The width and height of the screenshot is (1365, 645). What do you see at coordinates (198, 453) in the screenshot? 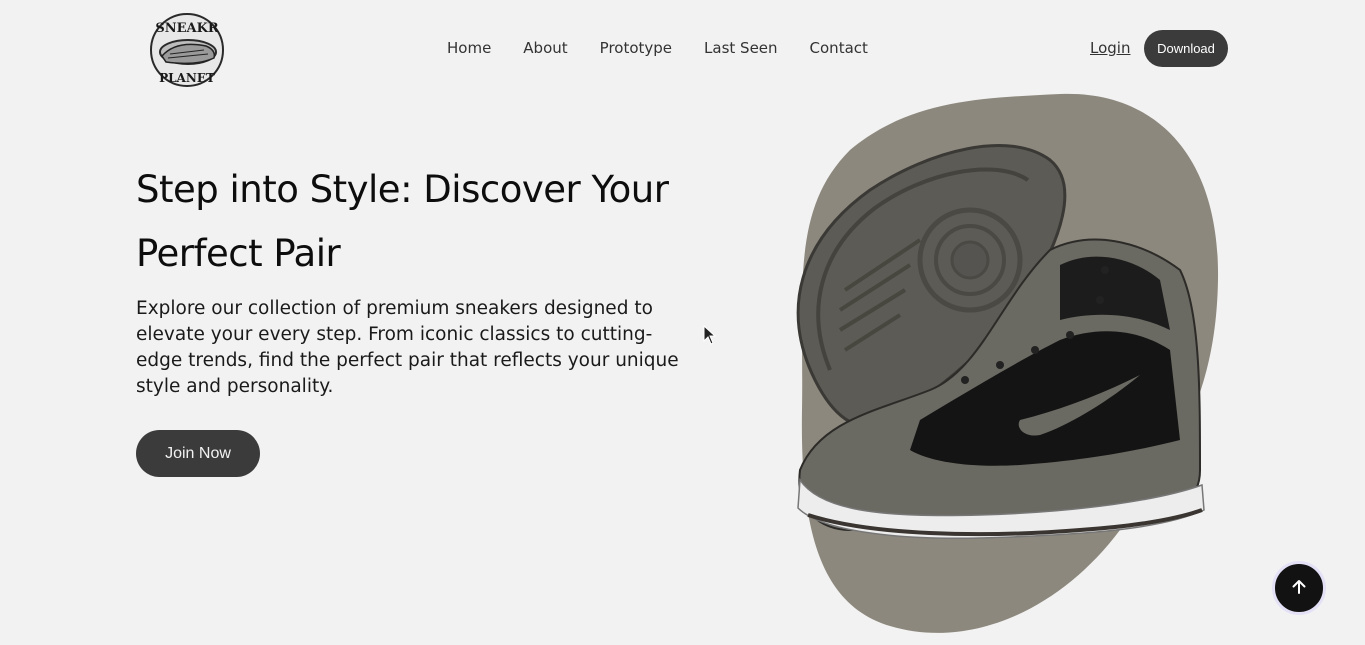
I see `join-now-button: Join Now` at bounding box center [198, 453].